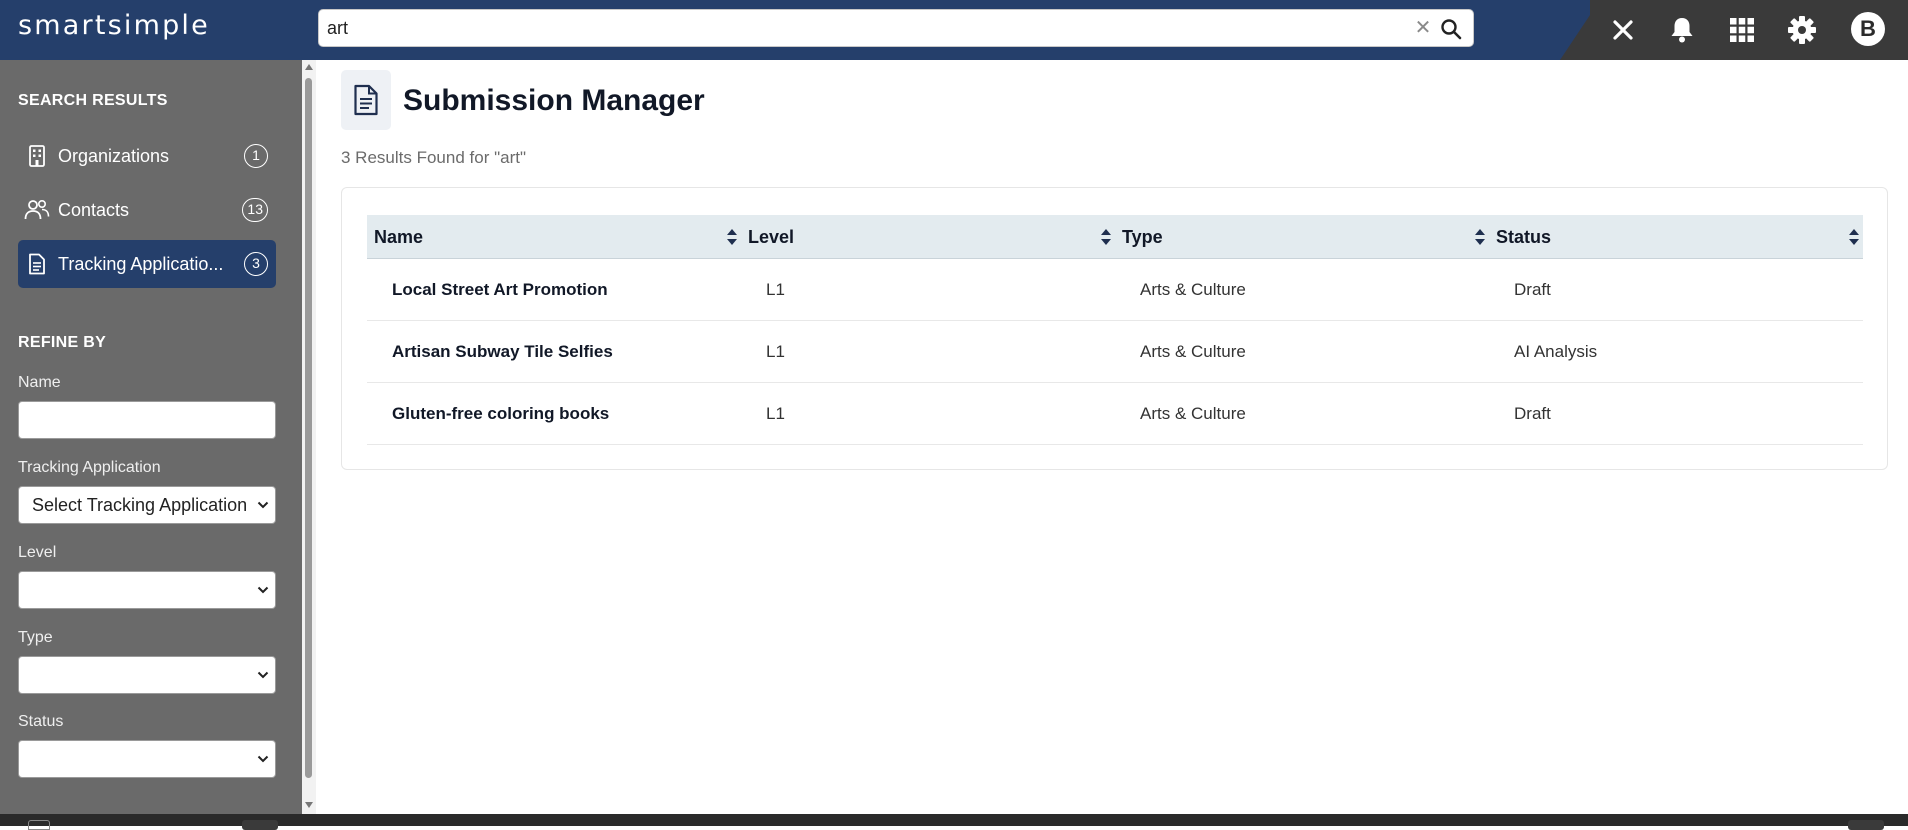  Describe the element at coordinates (256, 156) in the screenshot. I see `count-badge: 1` at that location.